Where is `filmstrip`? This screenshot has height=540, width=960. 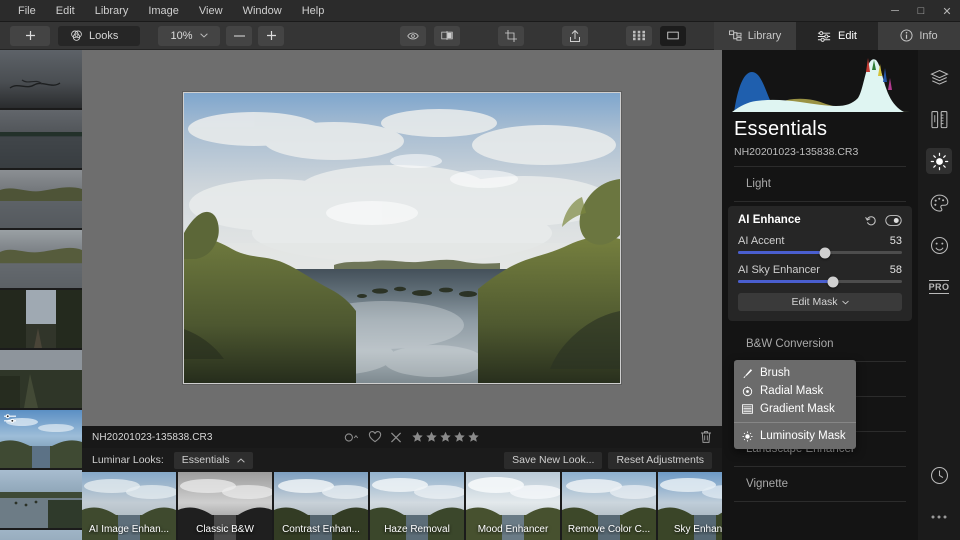 filmstrip is located at coordinates (41, 295).